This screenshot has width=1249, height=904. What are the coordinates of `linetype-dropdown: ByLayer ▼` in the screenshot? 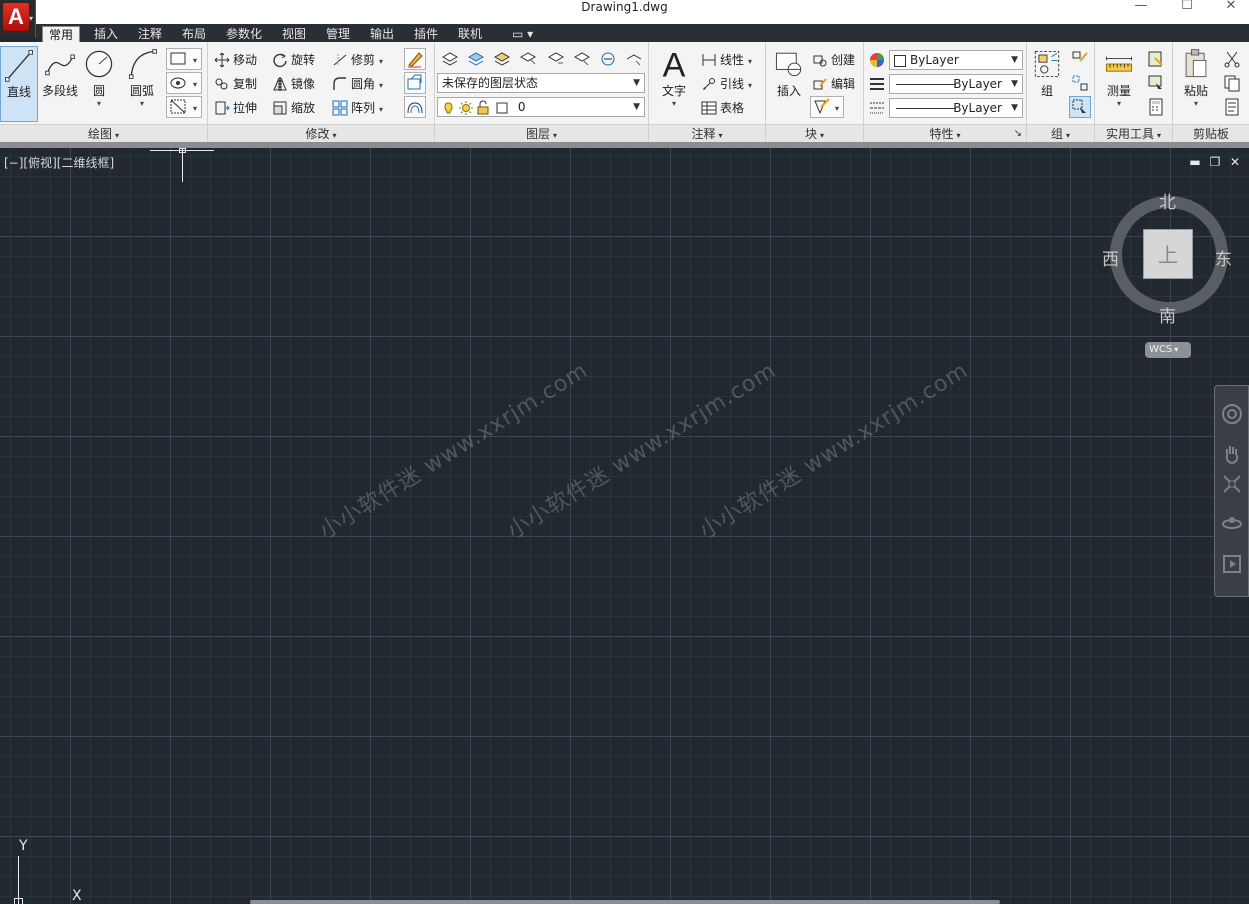 It's located at (956, 108).